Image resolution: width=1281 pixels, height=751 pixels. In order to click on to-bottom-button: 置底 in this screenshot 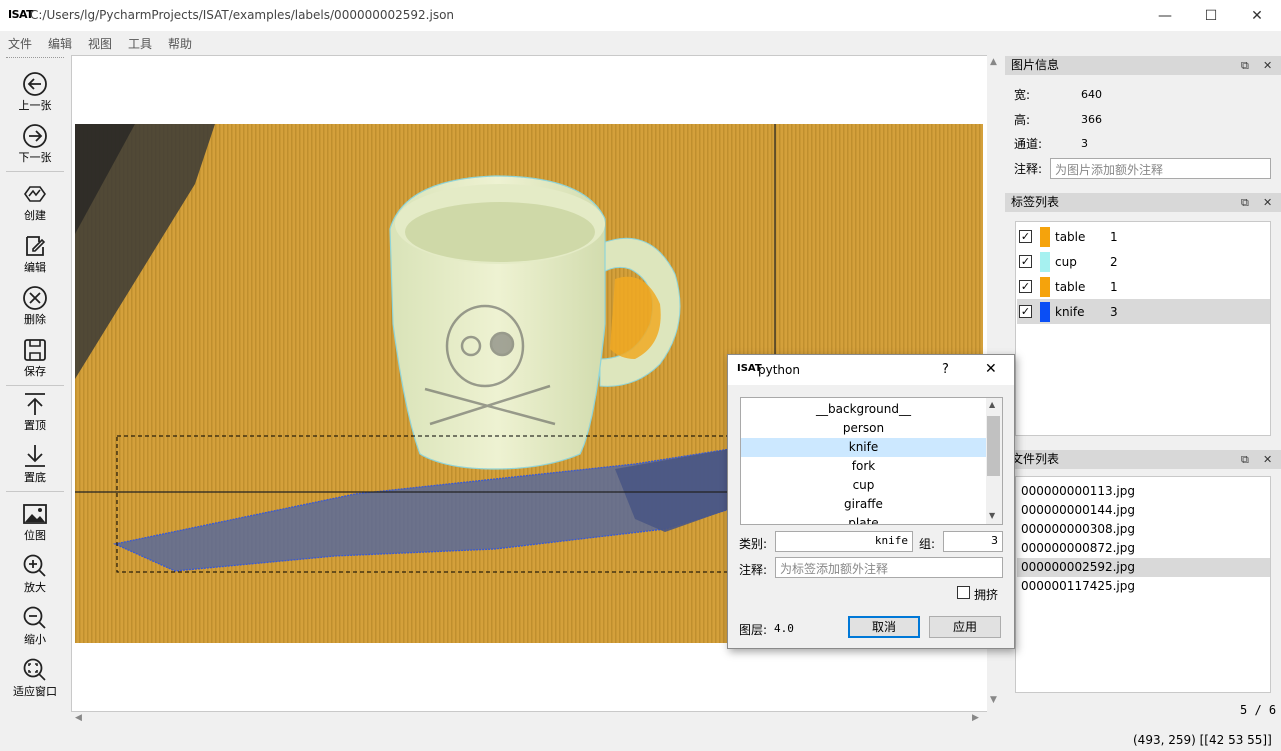, I will do `click(35, 467)`.